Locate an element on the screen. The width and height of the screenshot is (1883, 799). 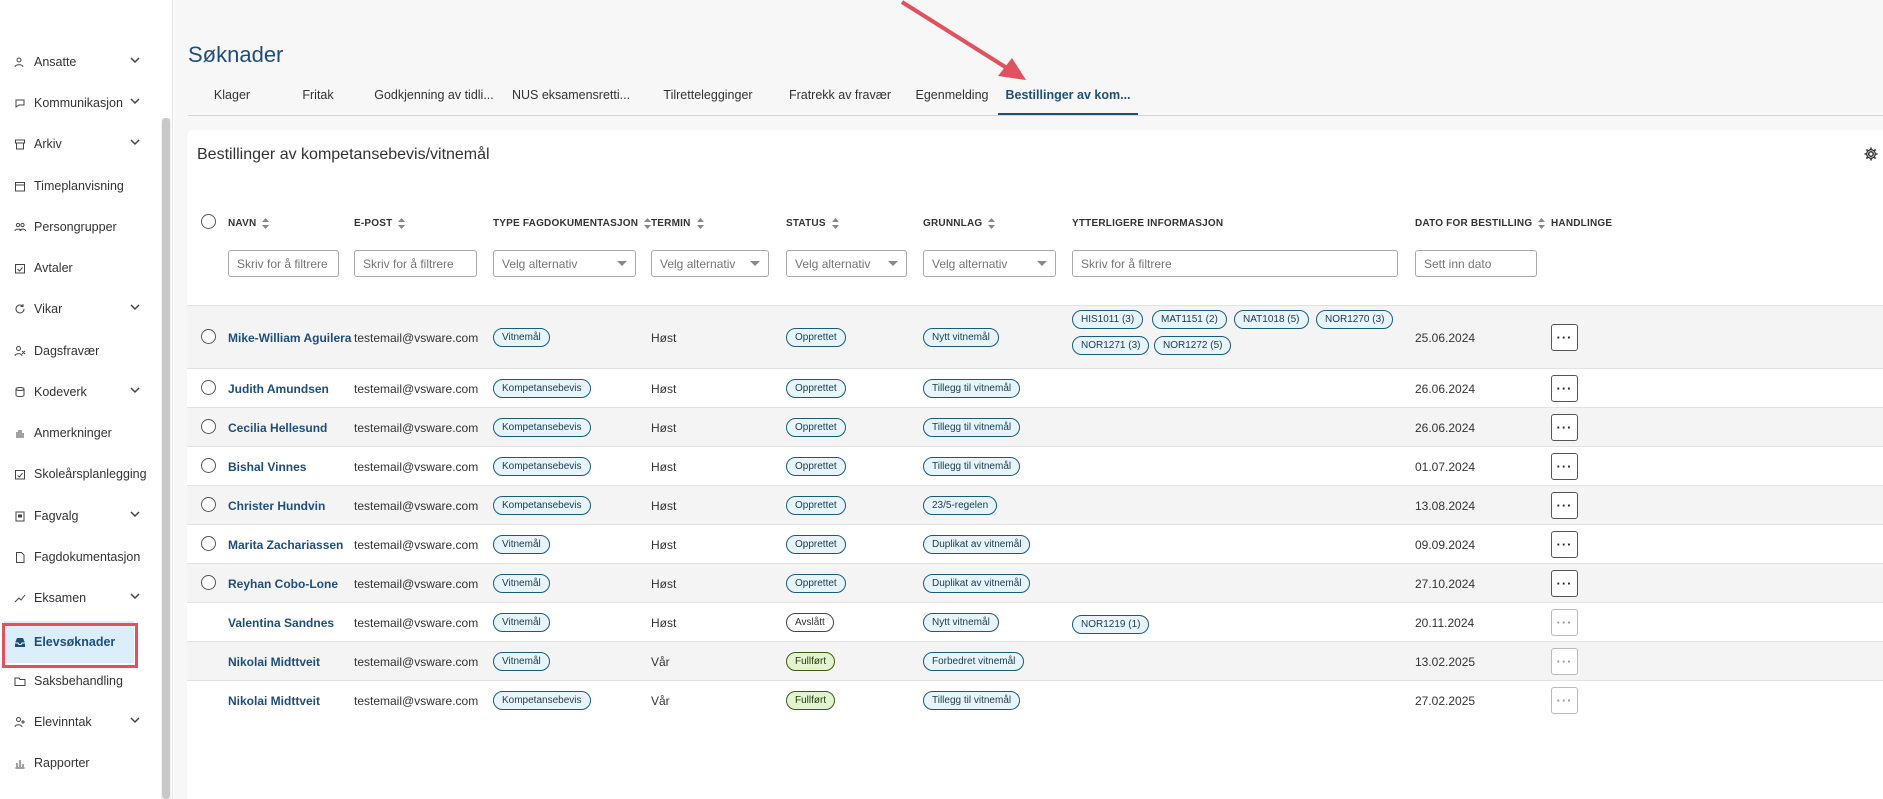
filter-termin-field is located at coordinates (710, 263).